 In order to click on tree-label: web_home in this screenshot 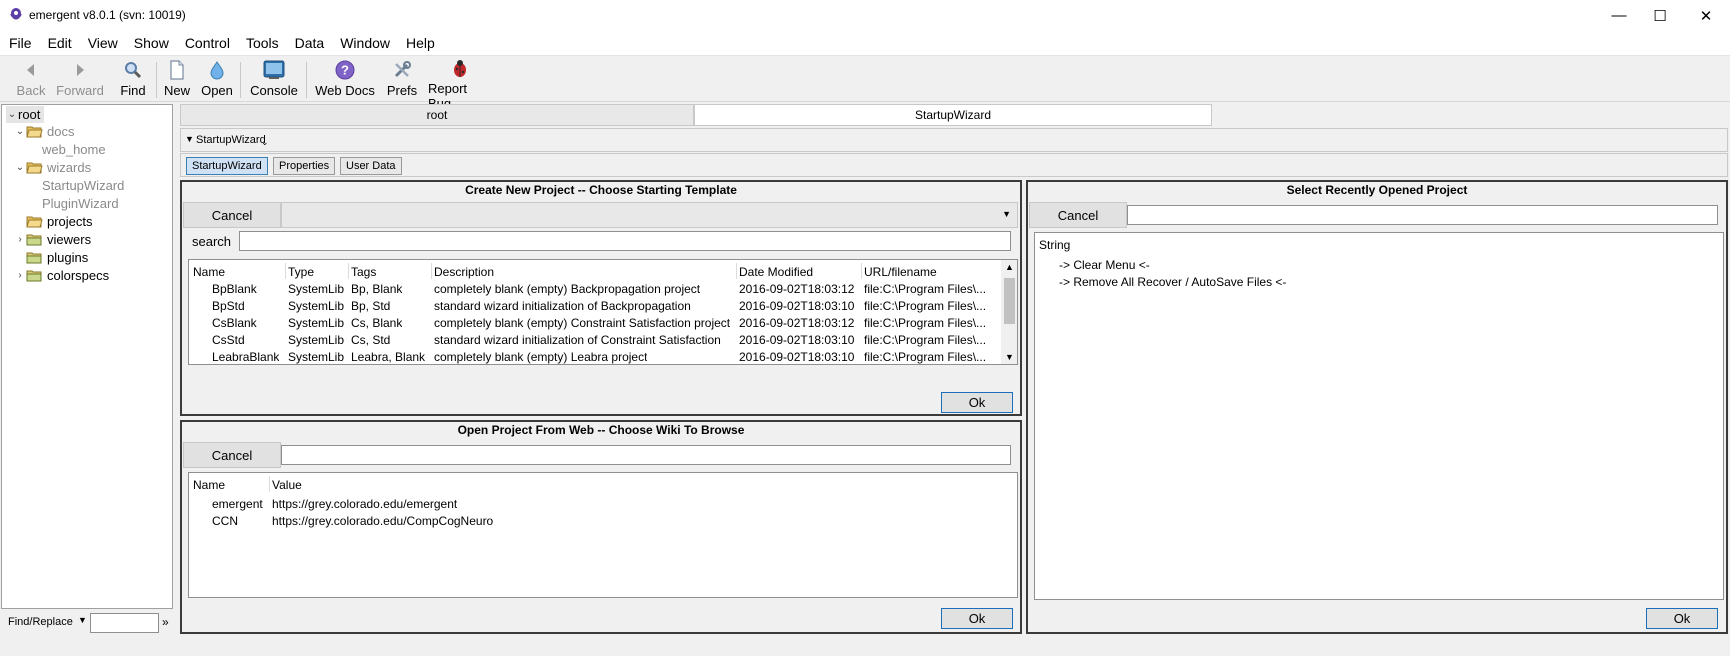, I will do `click(74, 149)`.